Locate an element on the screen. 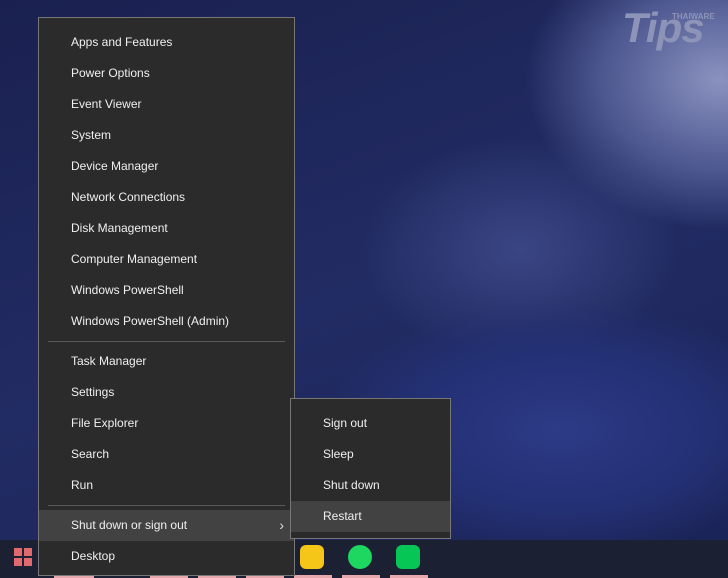  menu-item-event-viewer: Event Viewer is located at coordinates (166, 104).